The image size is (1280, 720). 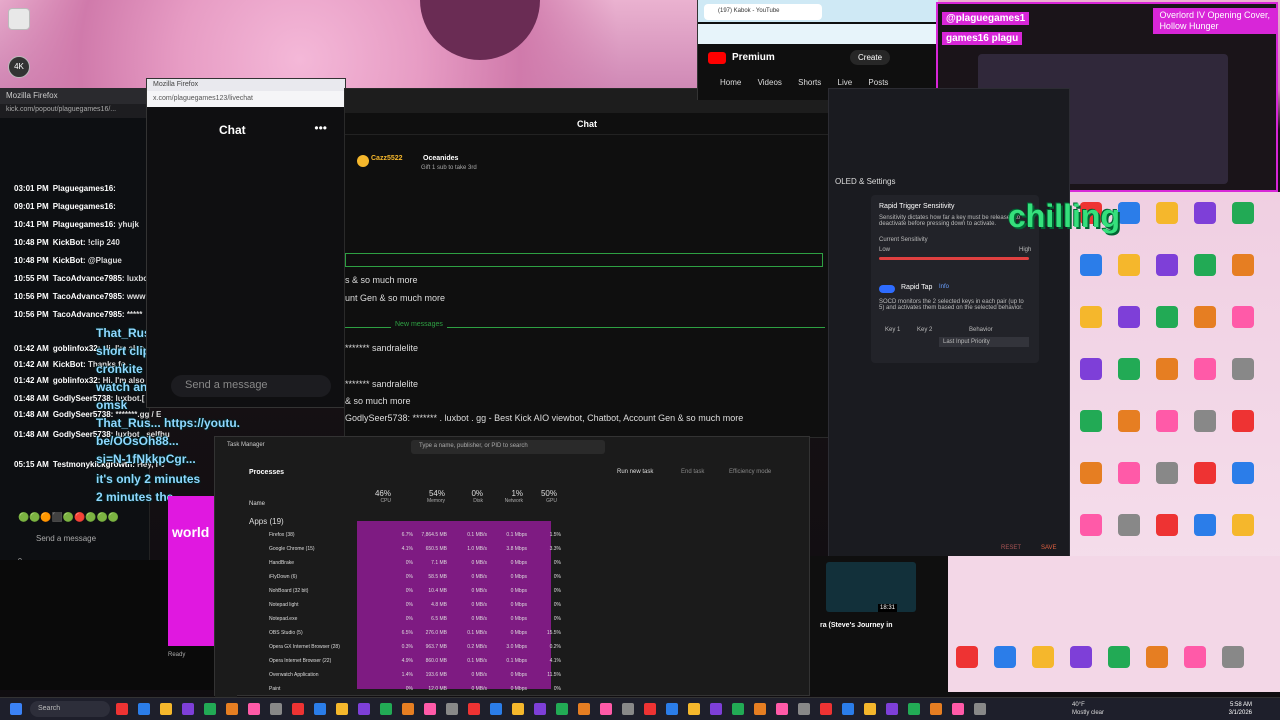 What do you see at coordinates (717, 58) in the screenshot?
I see `youtube-logo-icon` at bounding box center [717, 58].